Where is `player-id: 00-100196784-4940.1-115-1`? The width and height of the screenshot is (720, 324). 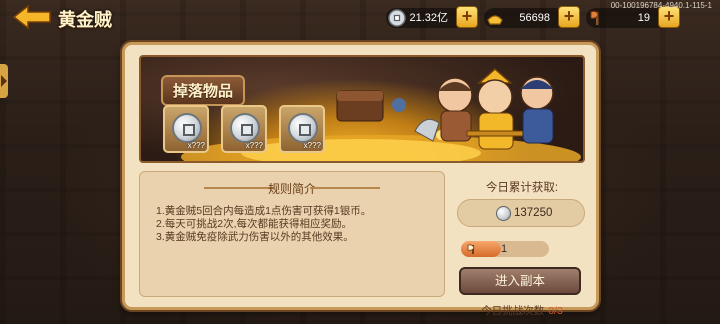 player-id: 00-100196784-4940.1-115-1 is located at coordinates (661, 5).